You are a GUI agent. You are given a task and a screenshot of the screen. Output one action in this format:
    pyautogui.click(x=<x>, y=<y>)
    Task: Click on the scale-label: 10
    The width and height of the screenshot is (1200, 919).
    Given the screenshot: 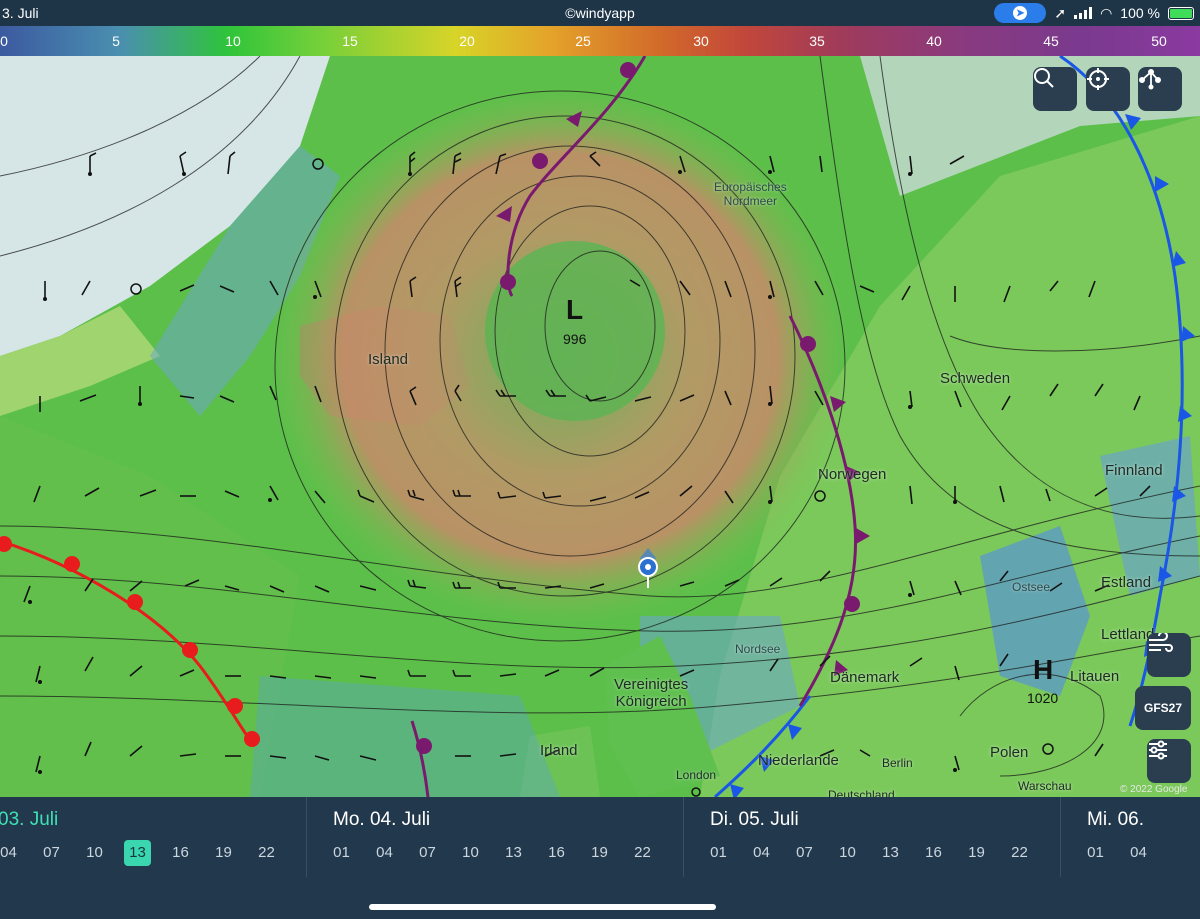 What is the action you would take?
    pyautogui.click(x=233, y=41)
    